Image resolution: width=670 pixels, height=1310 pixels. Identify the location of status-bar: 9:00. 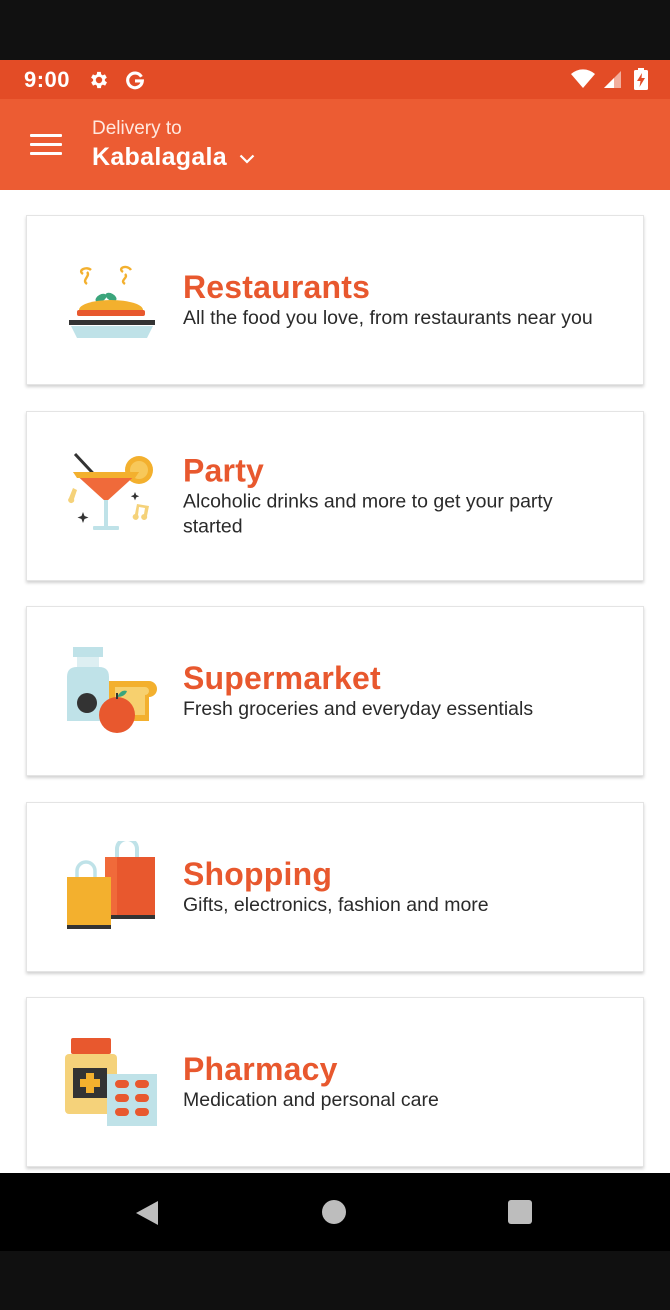
(335, 79).